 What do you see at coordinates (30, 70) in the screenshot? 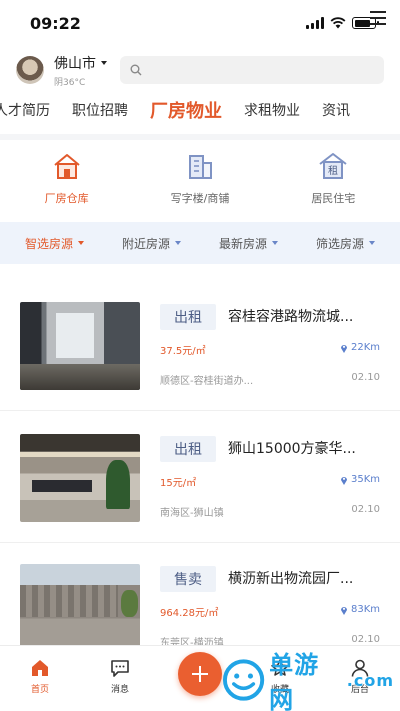
I see `avatar` at bounding box center [30, 70].